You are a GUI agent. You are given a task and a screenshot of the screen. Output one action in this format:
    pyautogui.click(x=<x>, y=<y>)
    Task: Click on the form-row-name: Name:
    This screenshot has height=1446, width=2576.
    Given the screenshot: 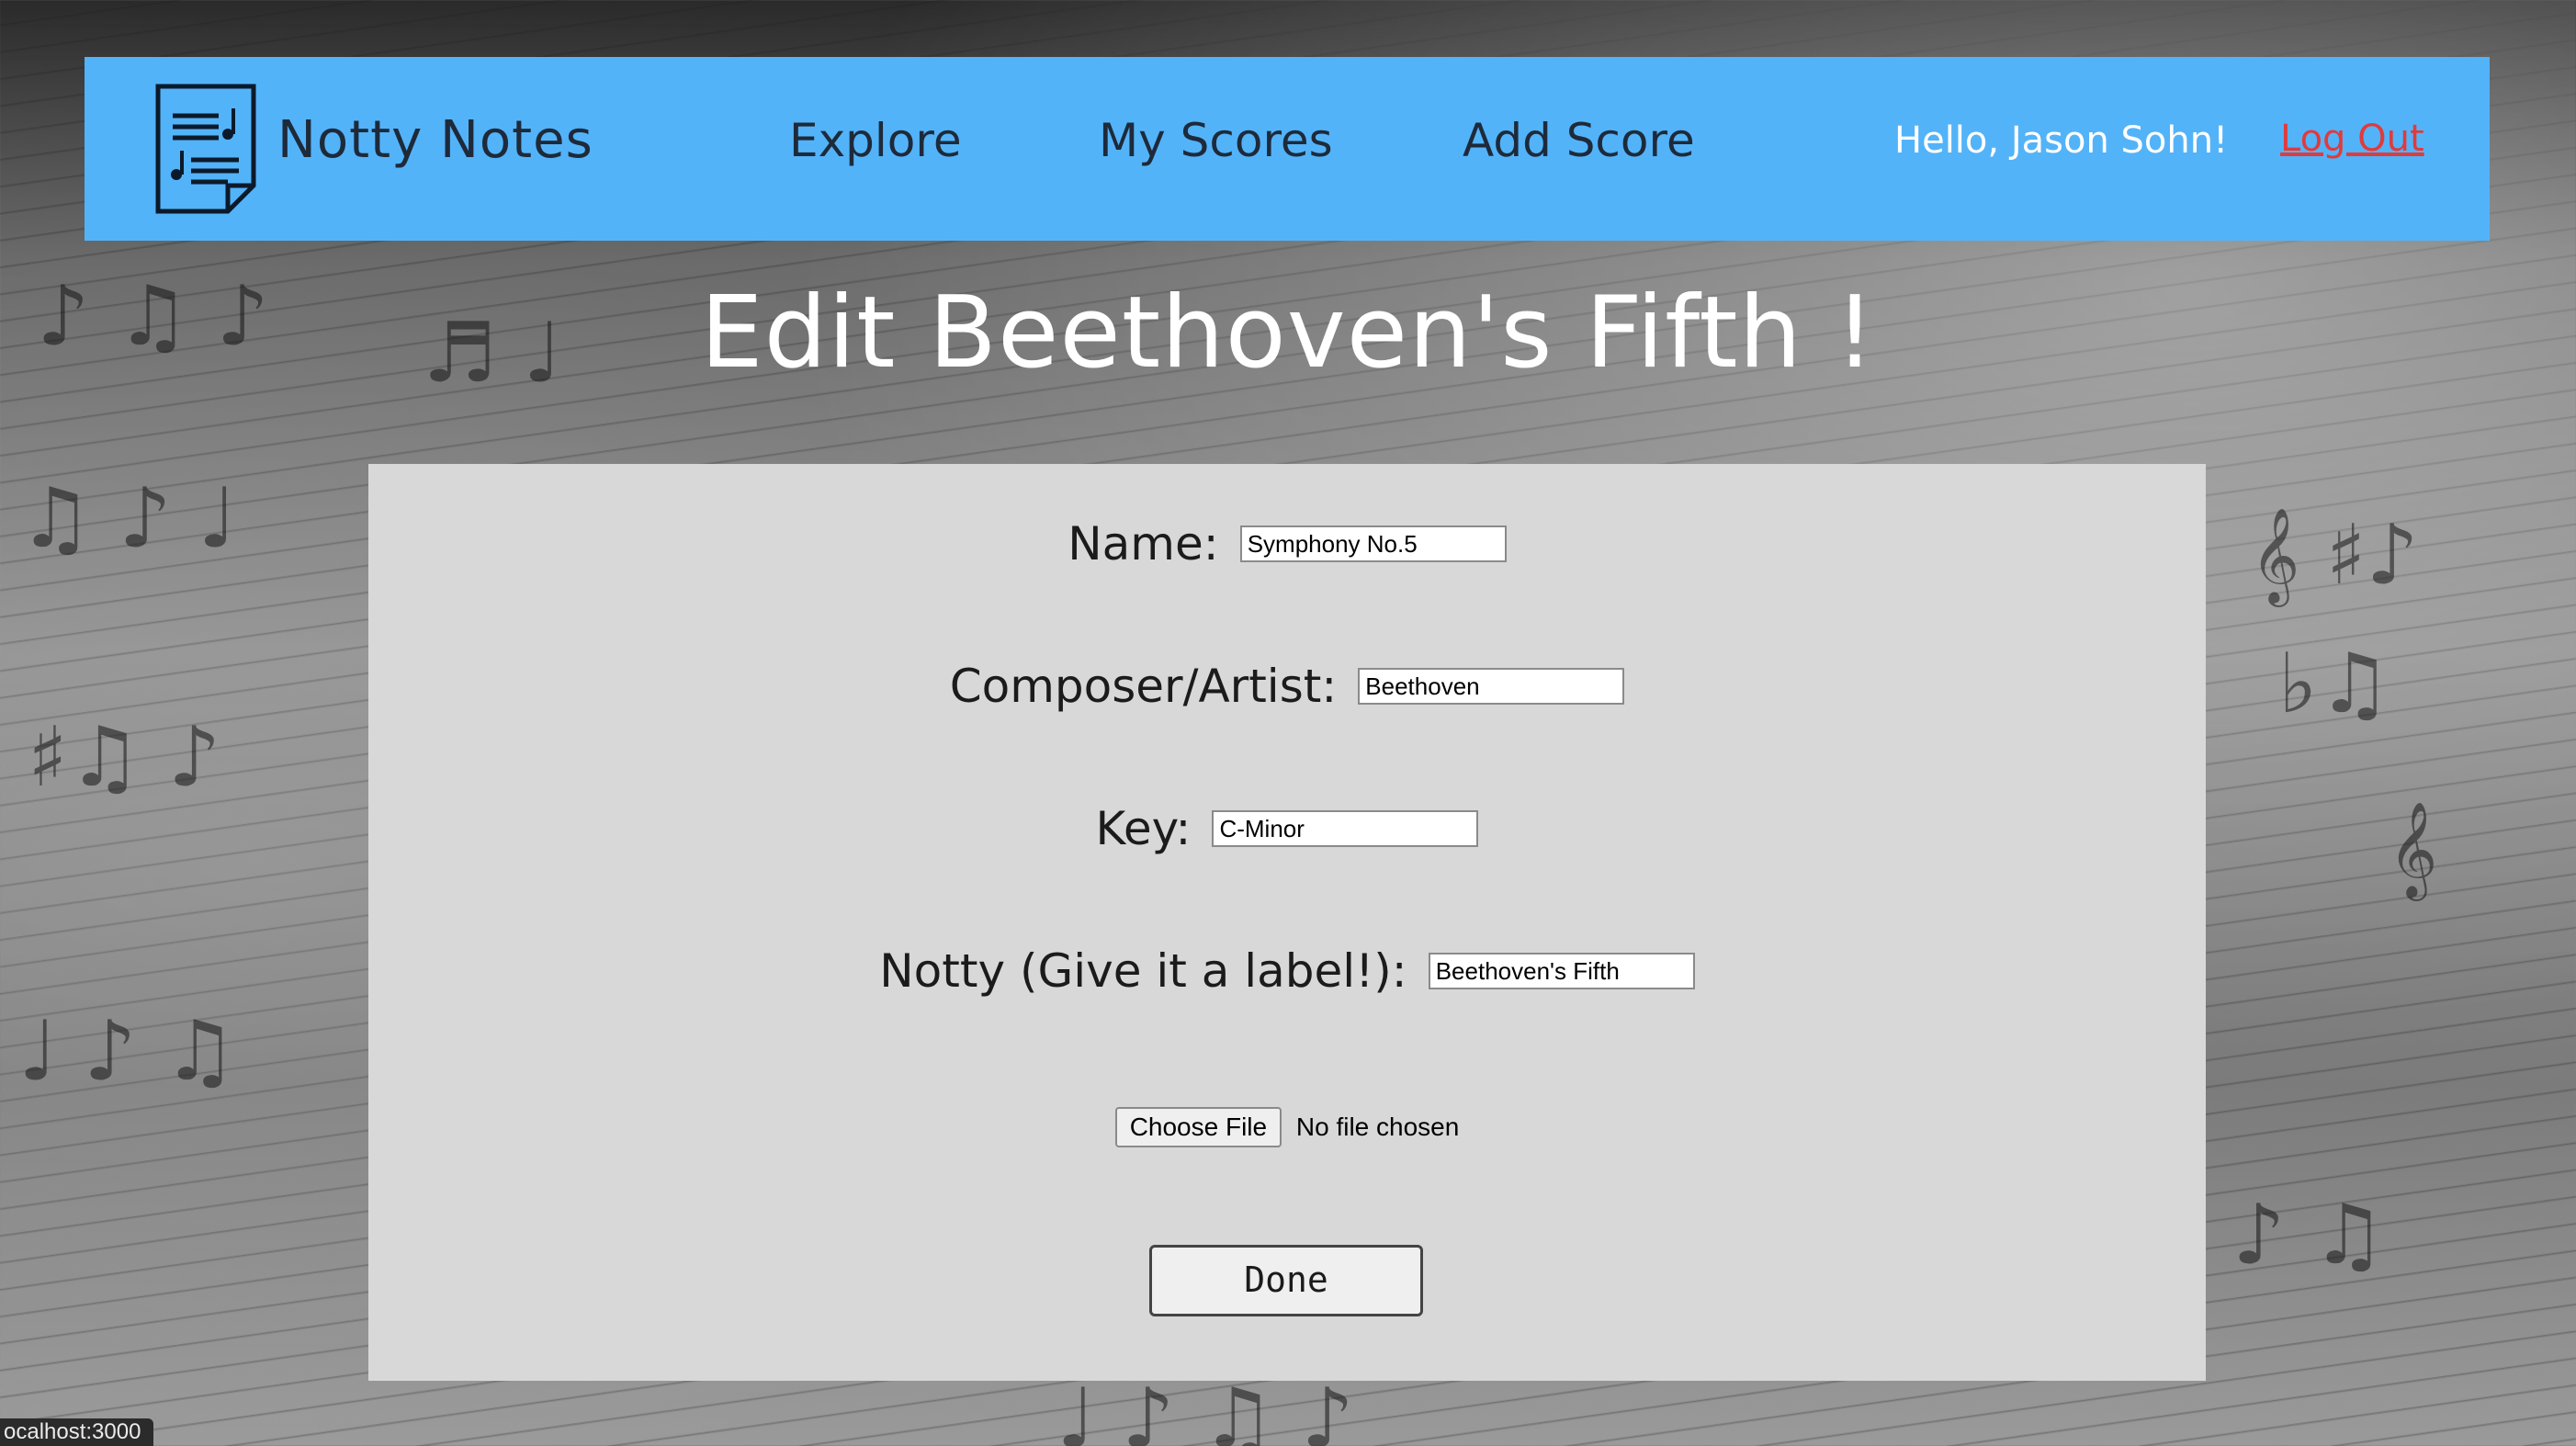 What is the action you would take?
    pyautogui.click(x=1287, y=543)
    